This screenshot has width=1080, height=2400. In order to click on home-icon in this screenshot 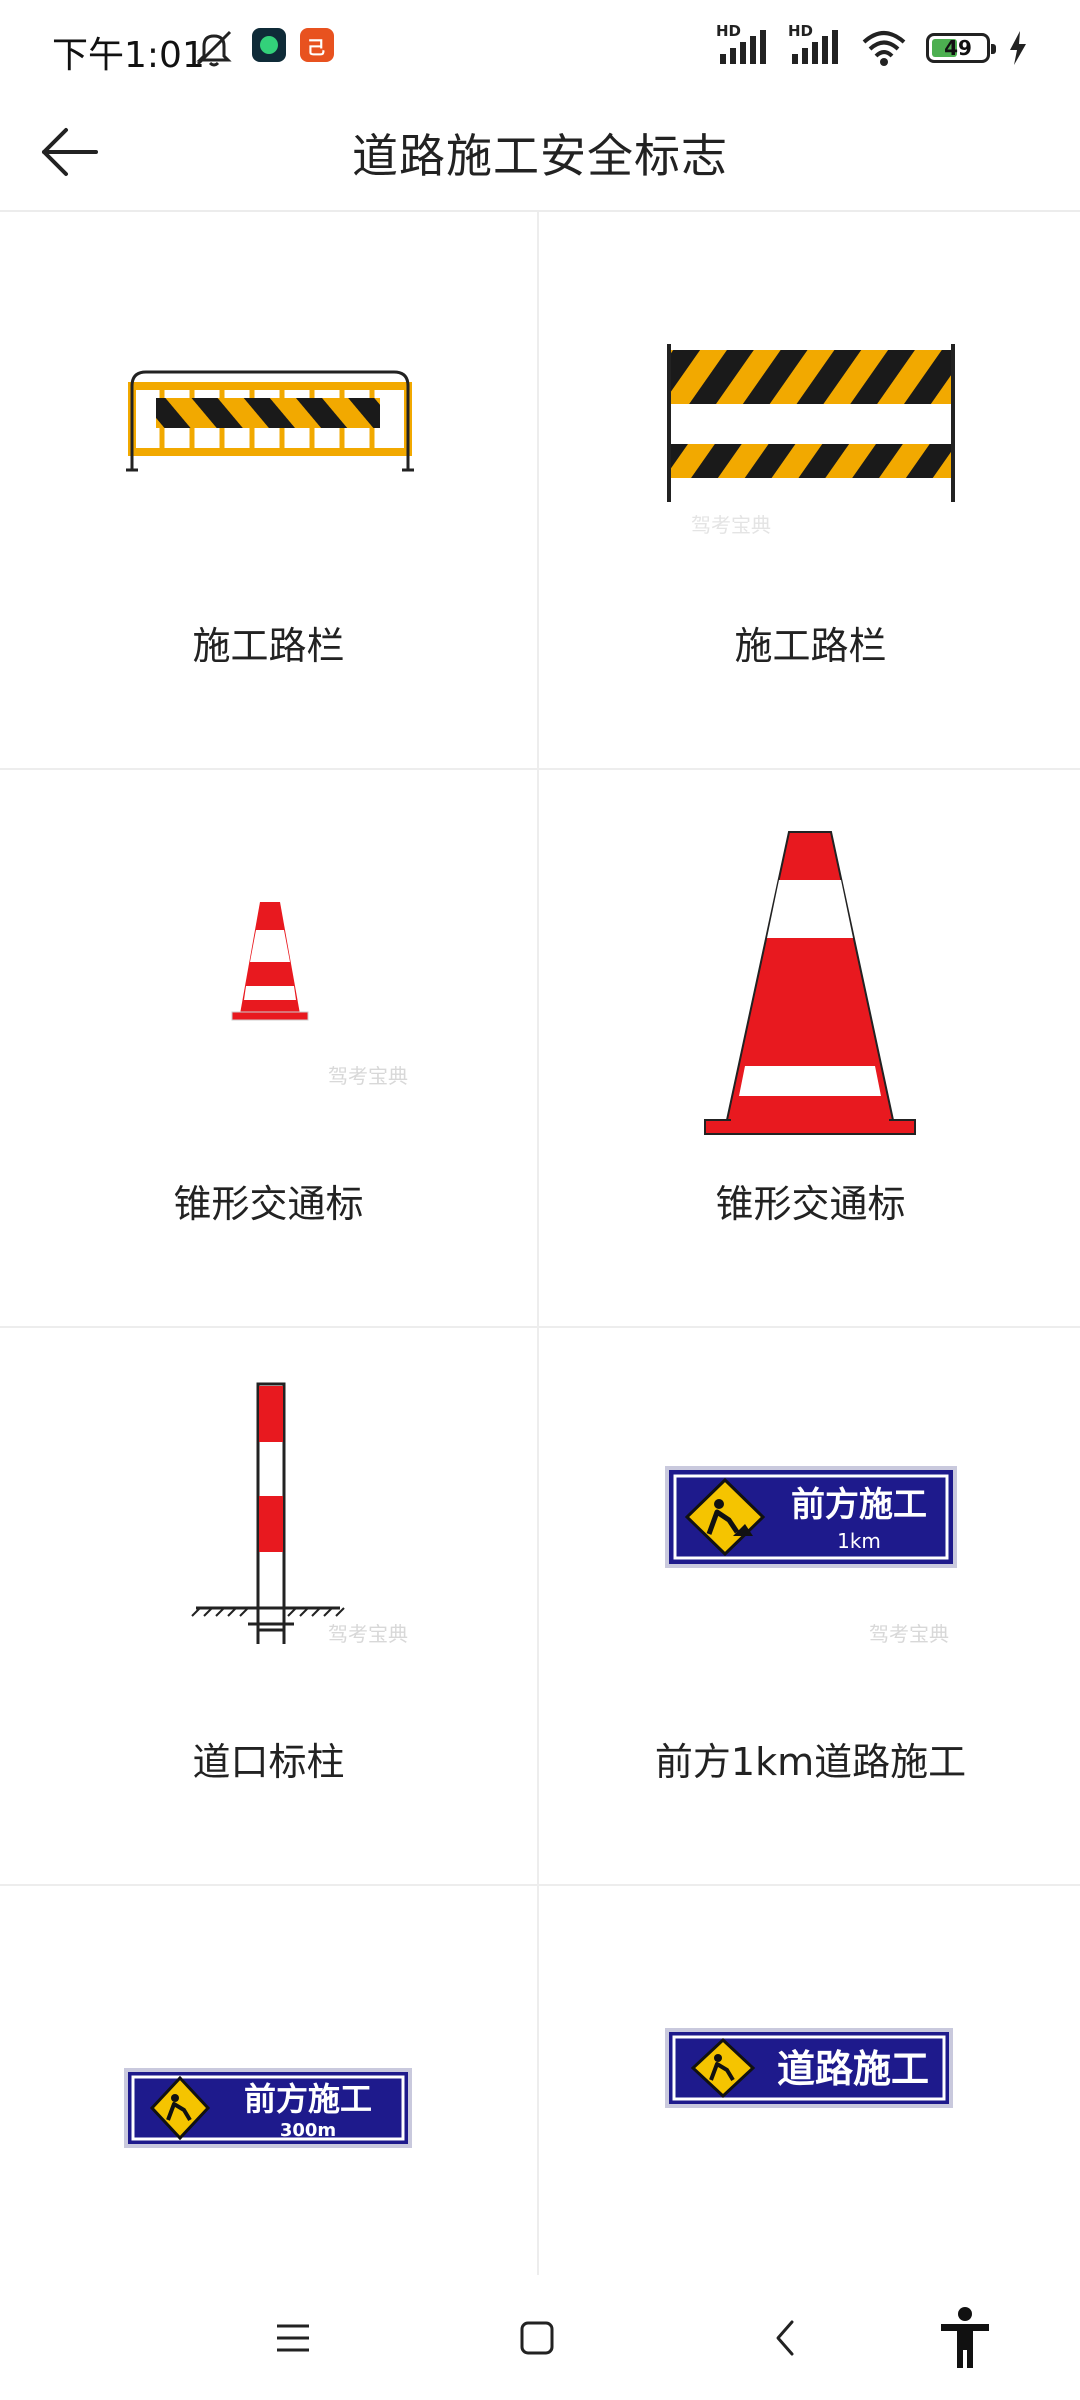, I will do `click(537, 2338)`.